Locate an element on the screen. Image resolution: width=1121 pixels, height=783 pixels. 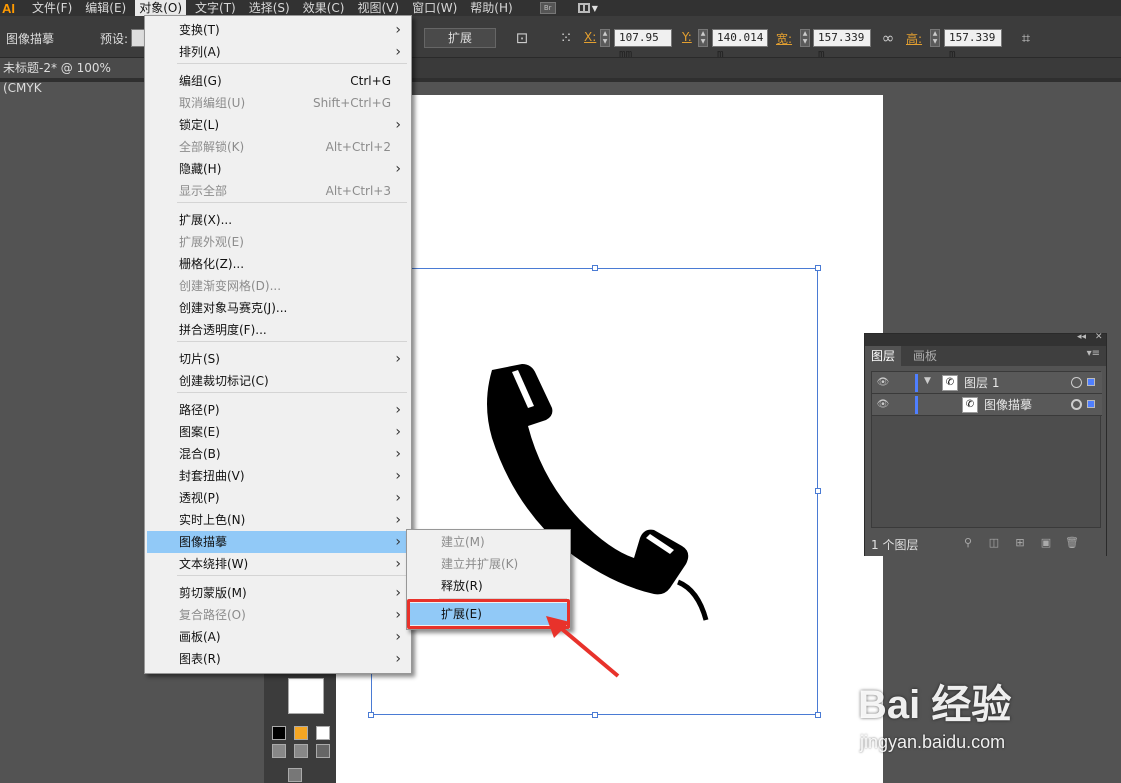
bridge-icon: Br is located at coordinates (547, 8).